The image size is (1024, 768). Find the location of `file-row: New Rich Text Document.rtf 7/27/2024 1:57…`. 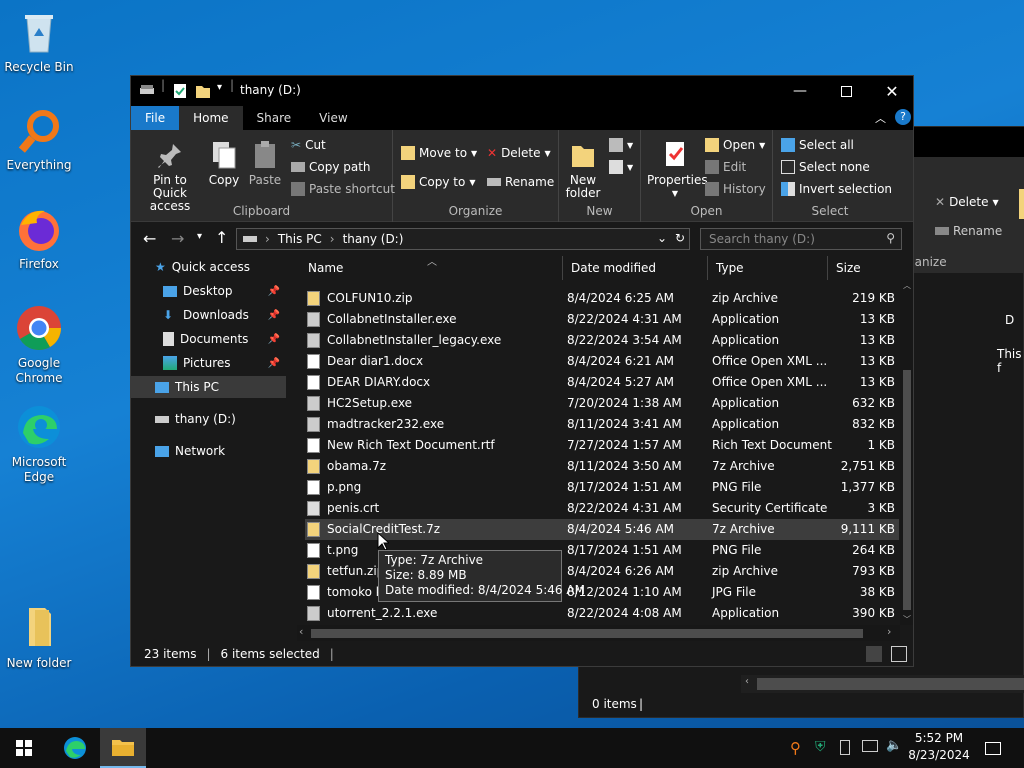

file-row: New Rich Text Document.rtf 7/27/2024 1:57… is located at coordinates (602, 445).